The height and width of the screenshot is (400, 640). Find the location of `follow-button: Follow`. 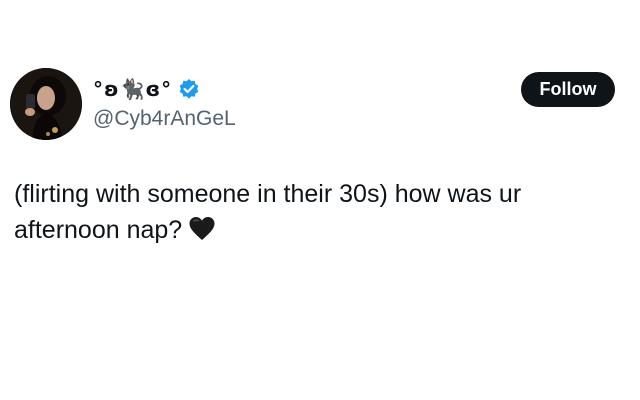

follow-button: Follow is located at coordinates (568, 89).